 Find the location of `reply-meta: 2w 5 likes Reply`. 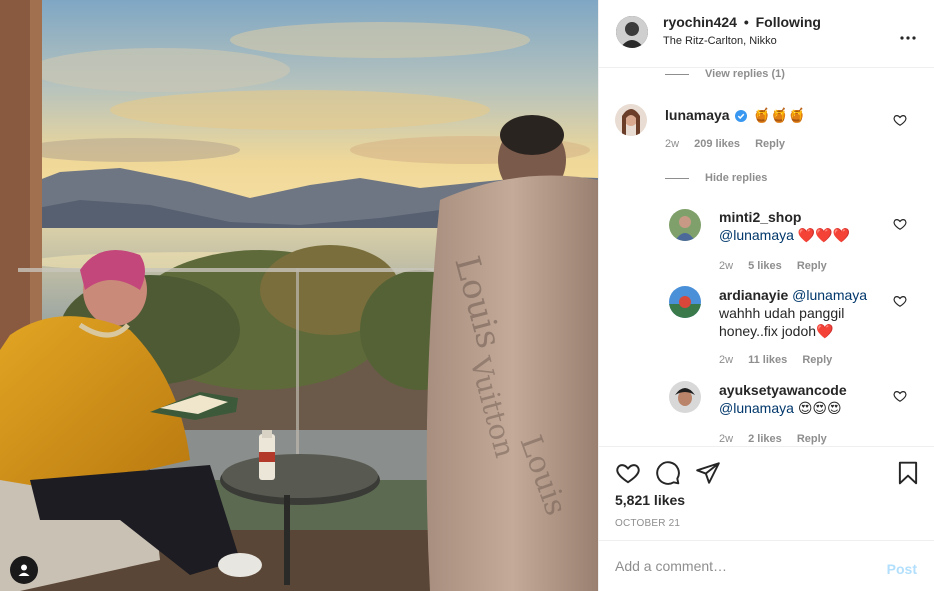

reply-meta: 2w 5 likes Reply is located at coordinates (779, 266).